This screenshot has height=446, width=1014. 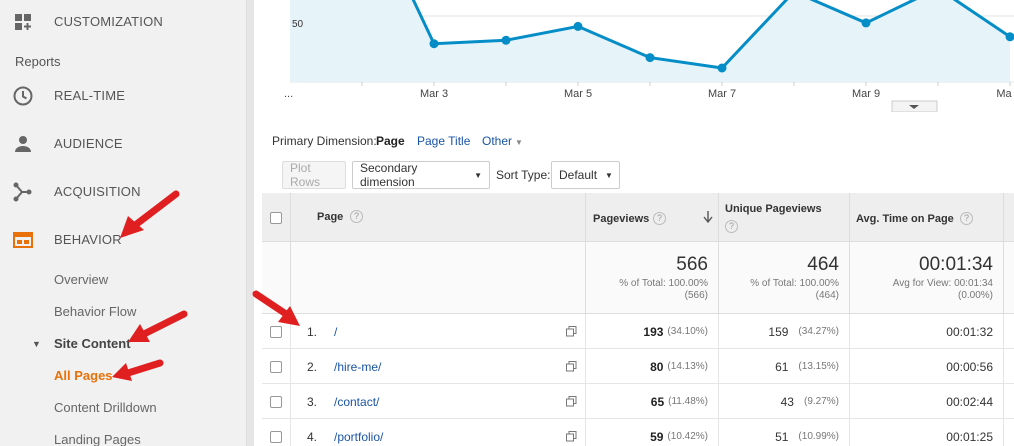 What do you see at coordinates (97, 439) in the screenshot?
I see `nav-landing-pages: Landing Pages` at bounding box center [97, 439].